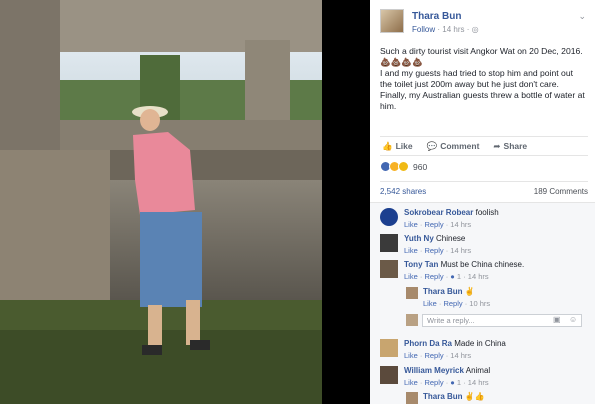  What do you see at coordinates (477, 303) in the screenshot?
I see `reply-time: · 10 hrs` at bounding box center [477, 303].